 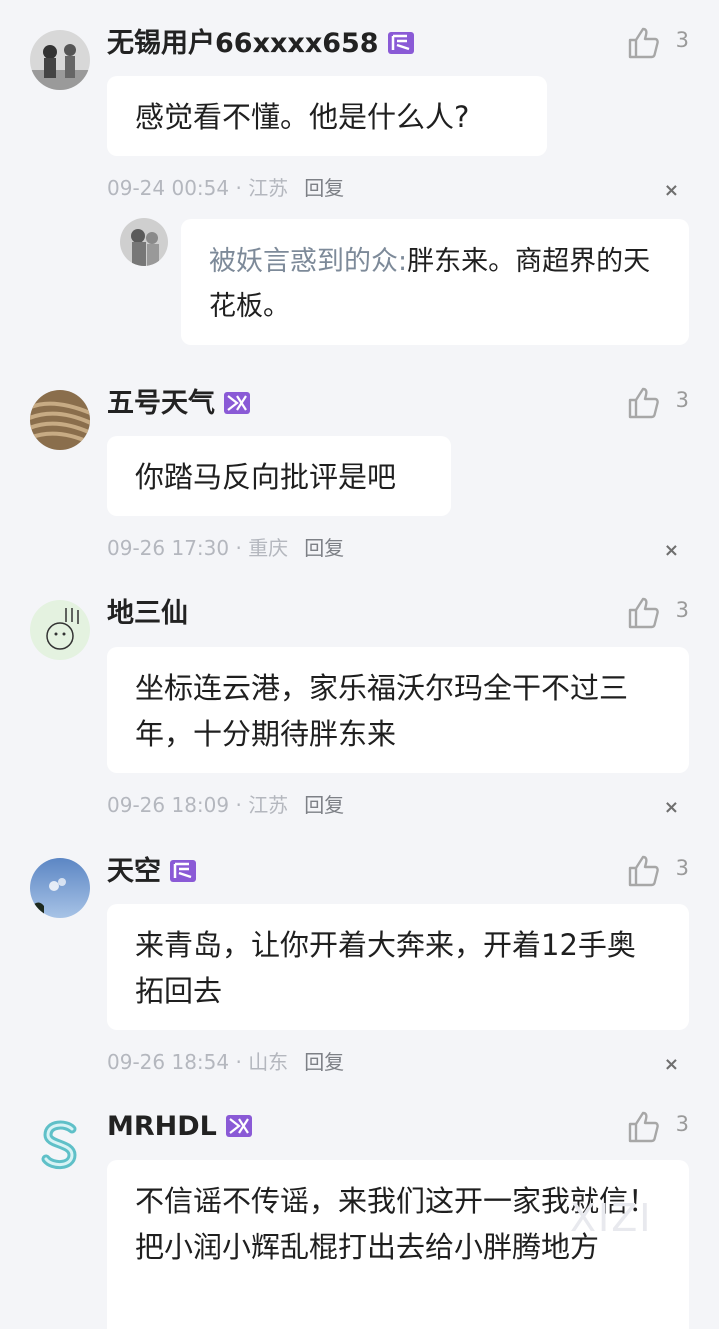 What do you see at coordinates (268, 1062) in the screenshot?
I see `comment-location: 山东` at bounding box center [268, 1062].